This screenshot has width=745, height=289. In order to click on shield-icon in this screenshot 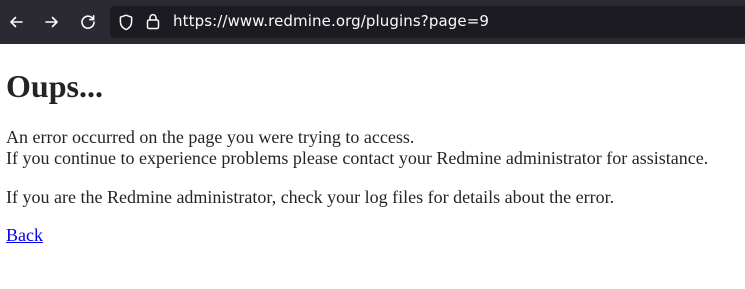, I will do `click(126, 22)`.